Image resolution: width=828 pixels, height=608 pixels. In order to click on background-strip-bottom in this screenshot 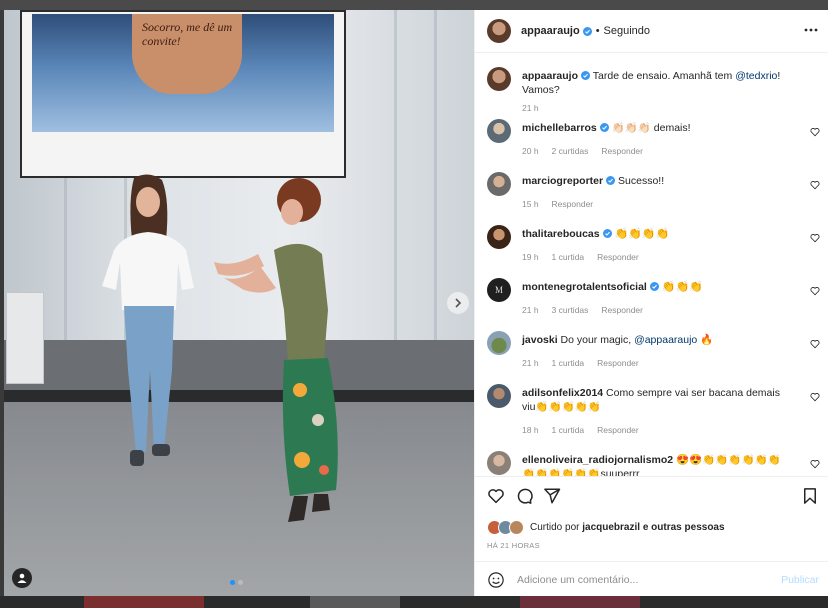, I will do `click(414, 602)`.